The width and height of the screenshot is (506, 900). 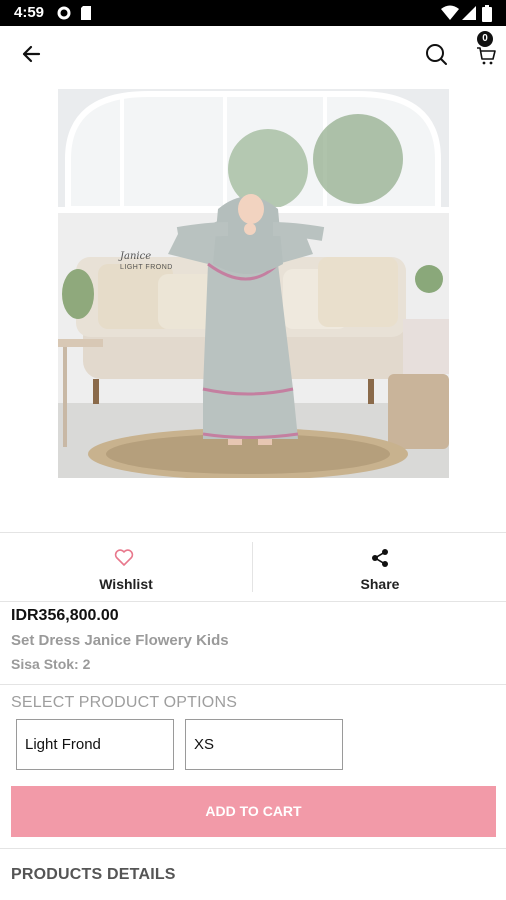 What do you see at coordinates (146, 267) in the screenshot?
I see `image-caption-color: LIGHT FROND` at bounding box center [146, 267].